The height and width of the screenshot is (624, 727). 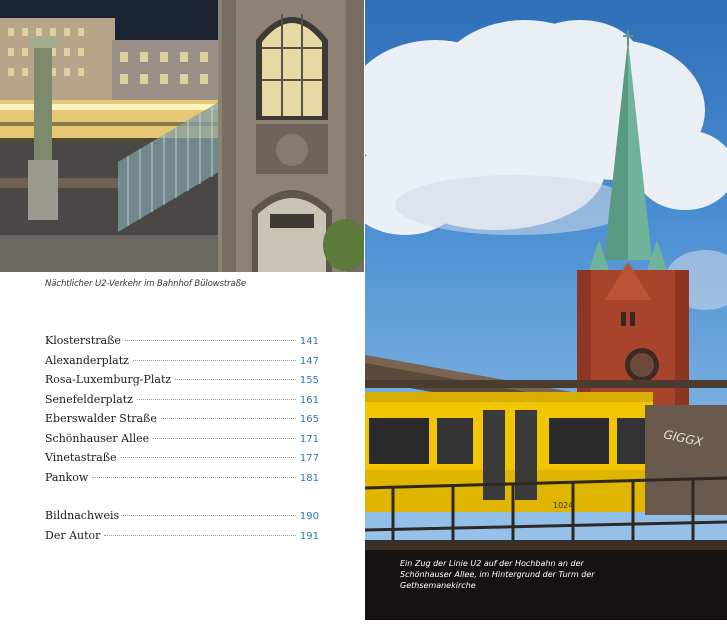 I want to click on toc-appendix-entry: Bildnachweis 190, so click(x=182, y=519).